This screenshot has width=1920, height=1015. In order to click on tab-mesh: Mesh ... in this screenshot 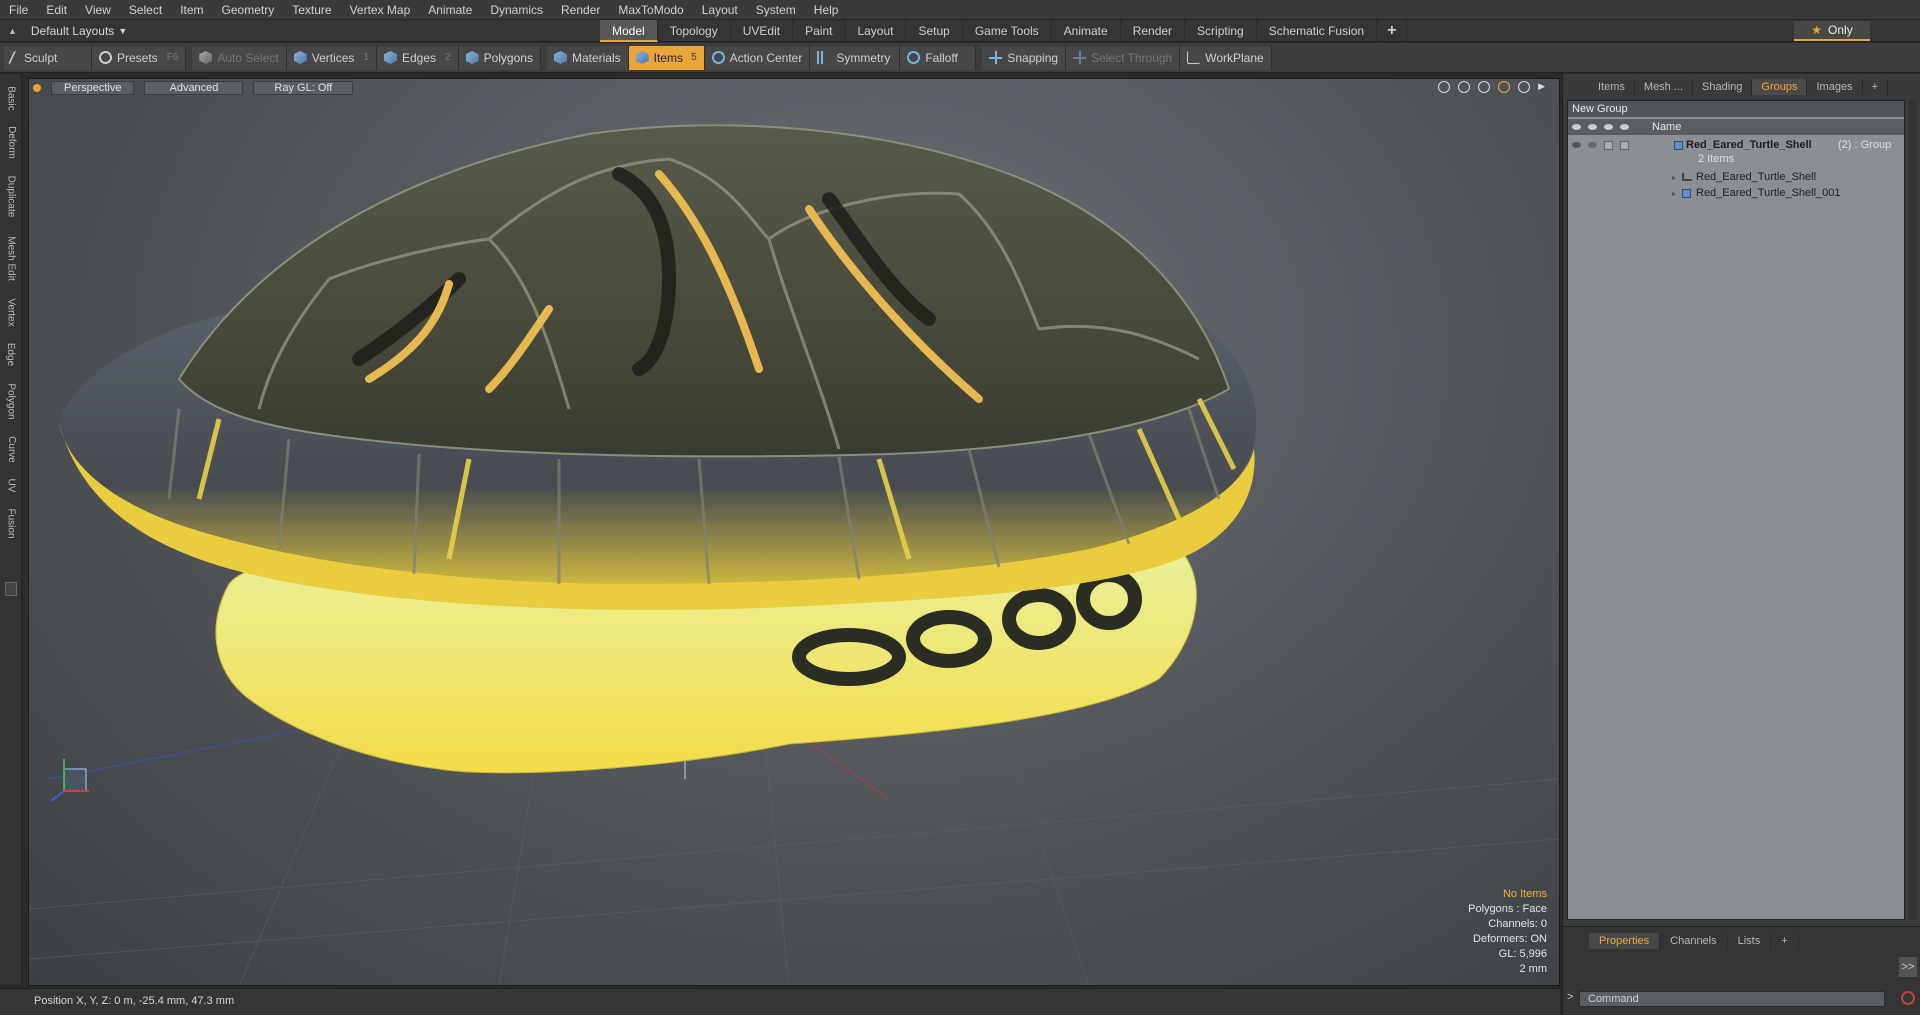, I will do `click(1664, 87)`.